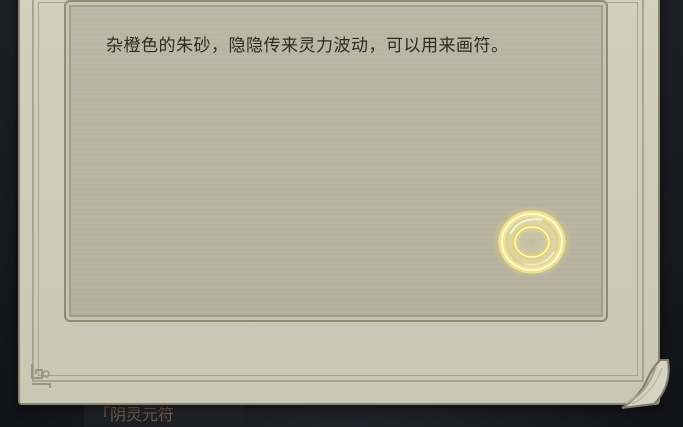 This screenshot has width=683, height=427. I want to click on page-curl-icon, so click(645, 384).